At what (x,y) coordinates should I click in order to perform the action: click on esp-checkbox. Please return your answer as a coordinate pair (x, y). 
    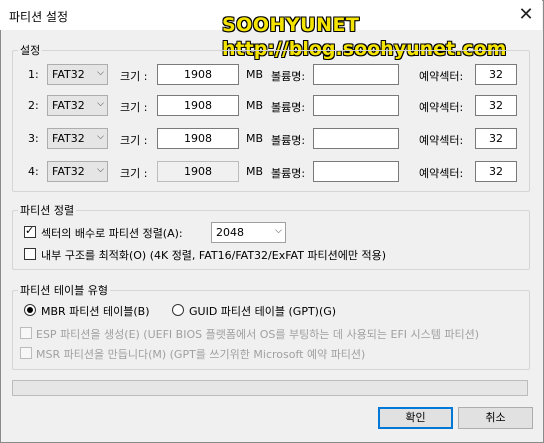
    Looking at the image, I should click on (26, 333).